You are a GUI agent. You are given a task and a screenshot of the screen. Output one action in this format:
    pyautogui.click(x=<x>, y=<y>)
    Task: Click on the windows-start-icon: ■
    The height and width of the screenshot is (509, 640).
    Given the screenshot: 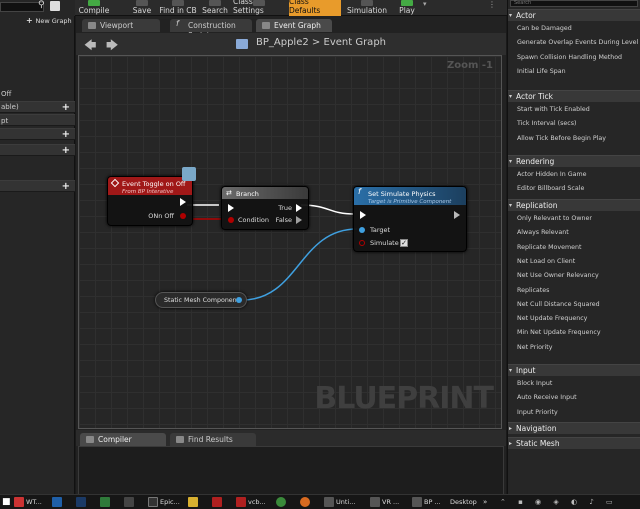 What is the action you would take?
    pyautogui.click(x=6, y=502)
    